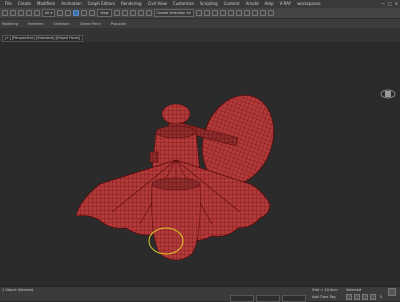 The height and width of the screenshot is (302, 400). Describe the element at coordinates (157, 4) in the screenshot. I see `menu-civil-view: Civil View` at that location.